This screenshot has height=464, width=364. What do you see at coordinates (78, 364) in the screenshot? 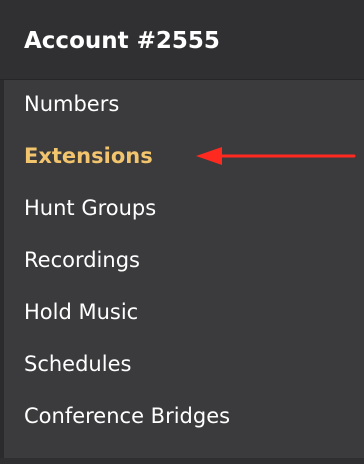
I see `sidebar-item-label: Schedules` at bounding box center [78, 364].